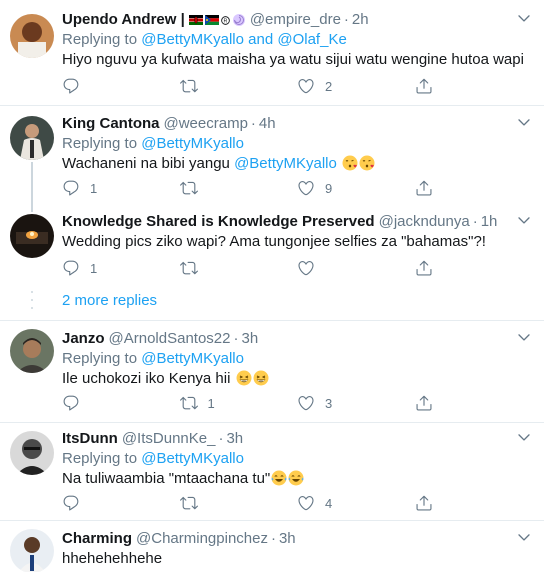 The image size is (544, 572). I want to click on like-count: 4, so click(329, 503).